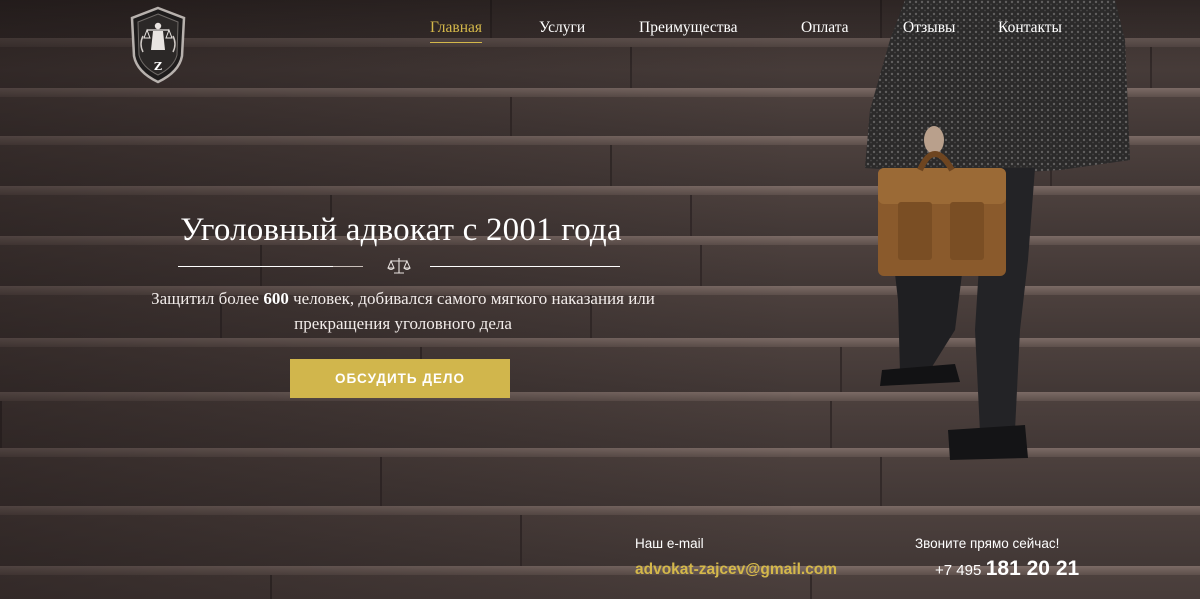 Image resolution: width=1200 pixels, height=599 pixels. I want to click on email-label: Наш e-mail, so click(669, 543).